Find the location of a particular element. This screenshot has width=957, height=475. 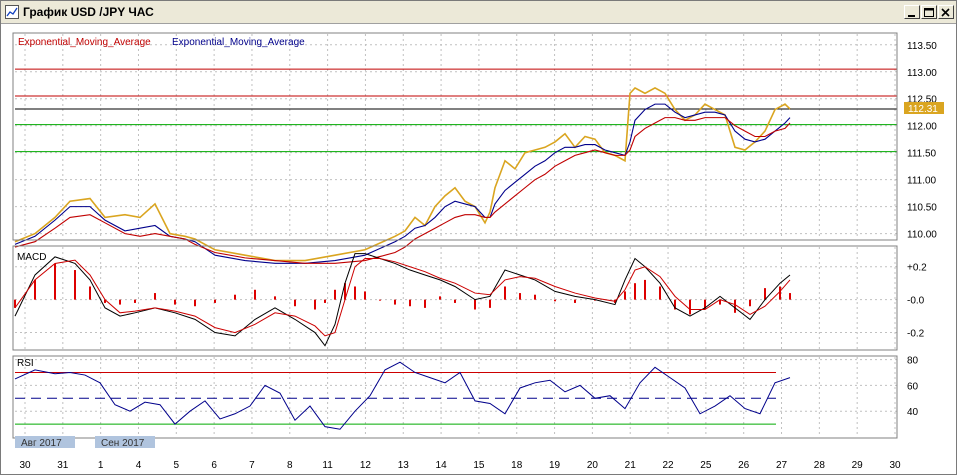

y-tick-label: 80 is located at coordinates (913, 361).